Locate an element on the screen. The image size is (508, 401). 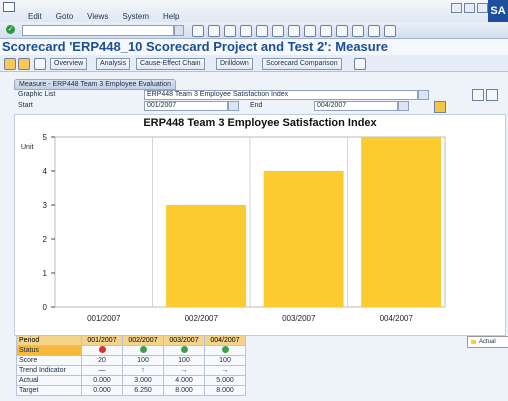
target-cell: 6.250 is located at coordinates (143, 390).